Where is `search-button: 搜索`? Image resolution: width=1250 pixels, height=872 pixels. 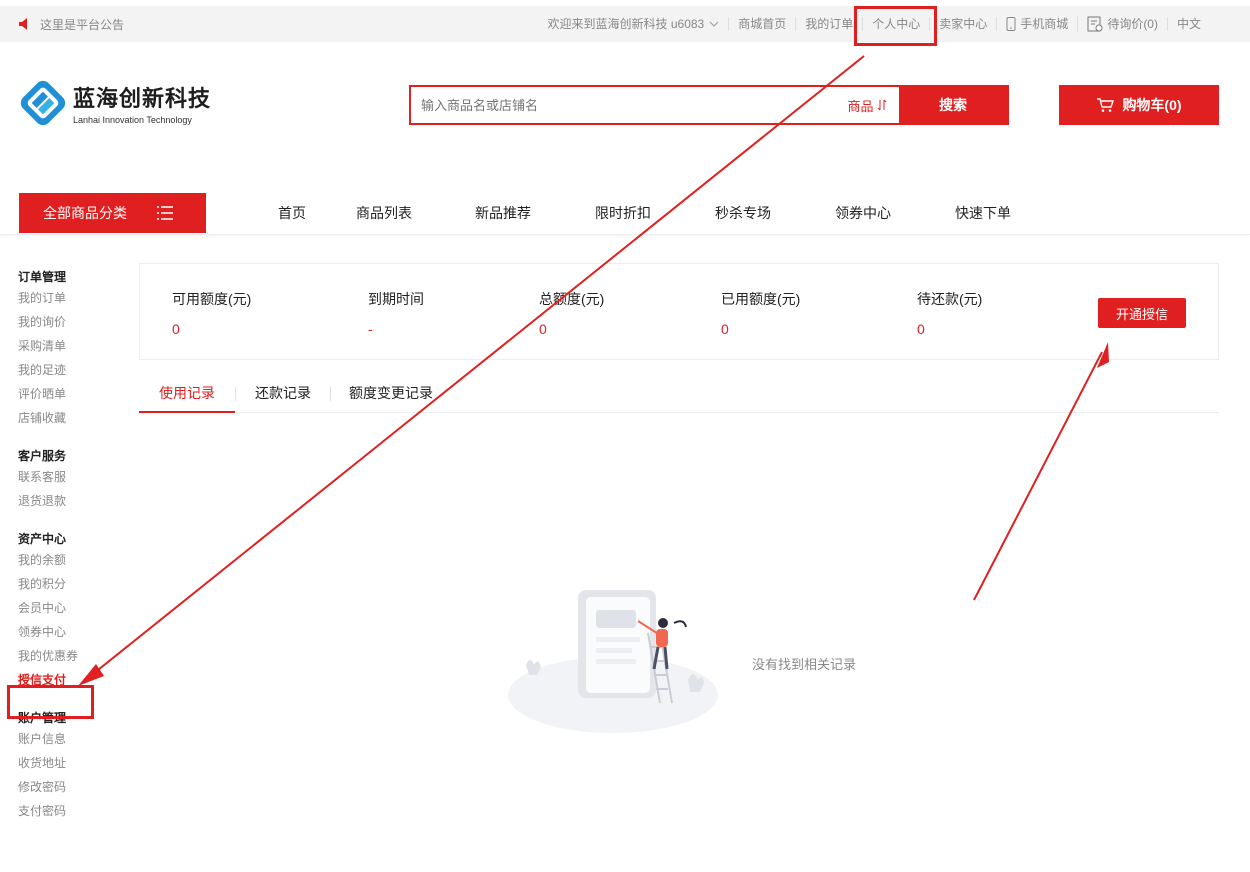 search-button: 搜索 is located at coordinates (953, 105).